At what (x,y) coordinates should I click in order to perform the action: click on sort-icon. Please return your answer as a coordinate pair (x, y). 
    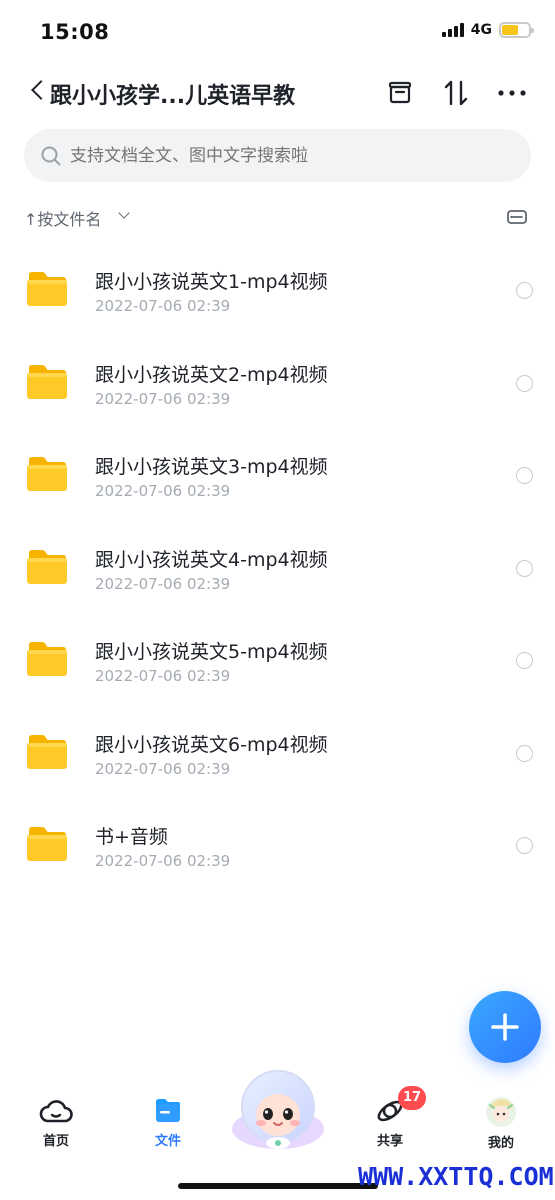
    Looking at the image, I should click on (456, 93).